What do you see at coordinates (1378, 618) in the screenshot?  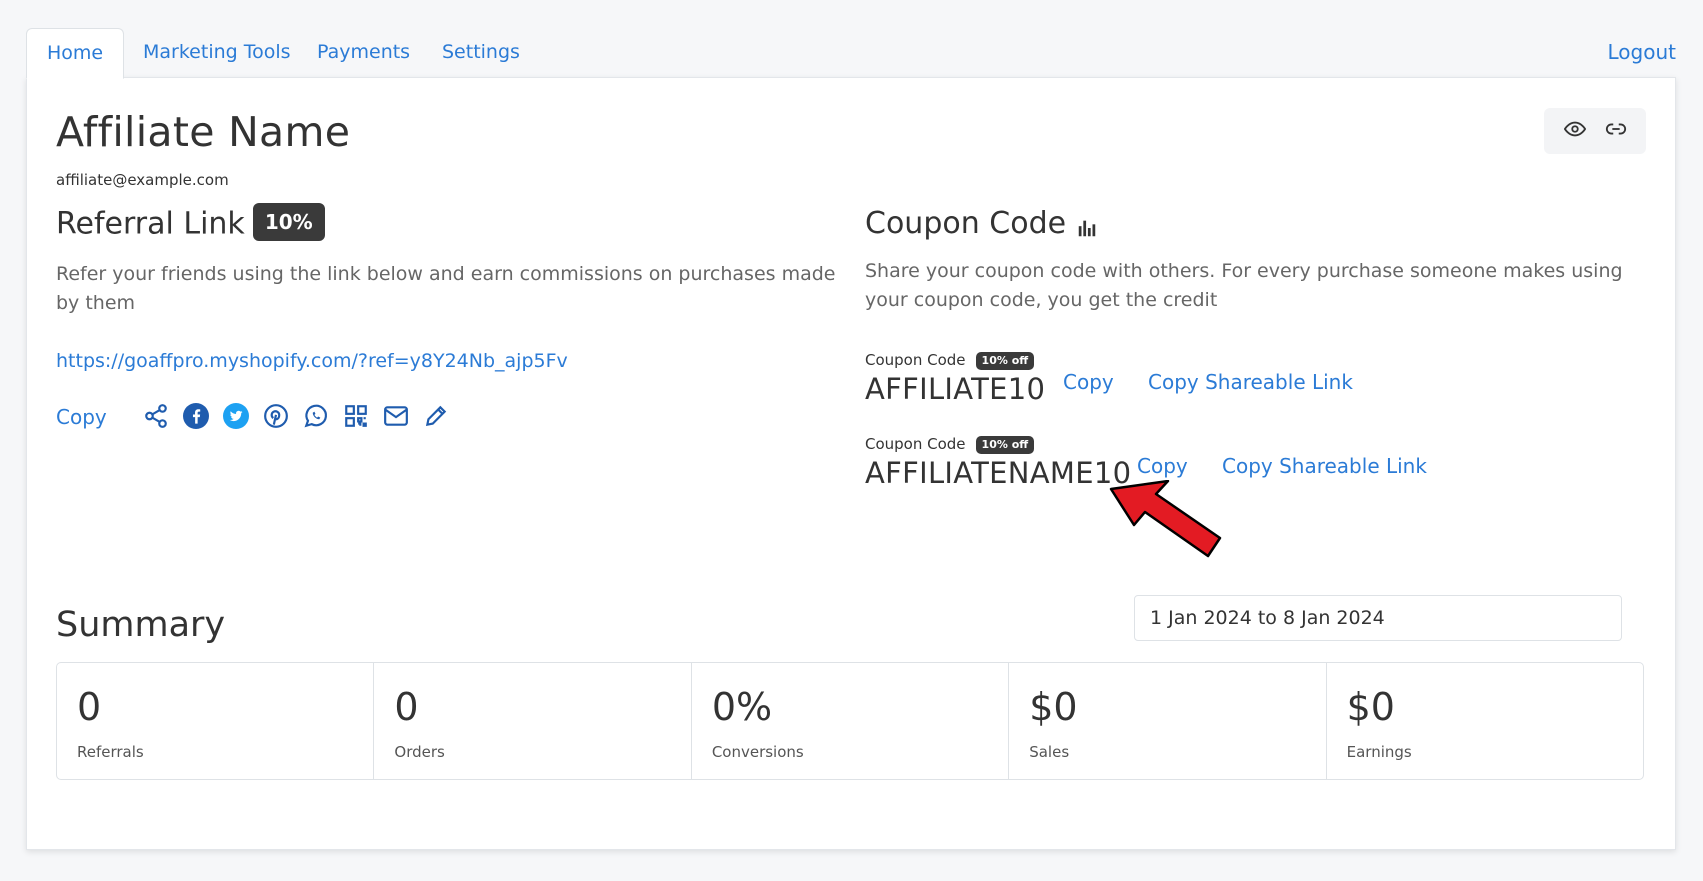 I see `date-range-input: 1 Jan 2024 to 8 Jan 2024` at bounding box center [1378, 618].